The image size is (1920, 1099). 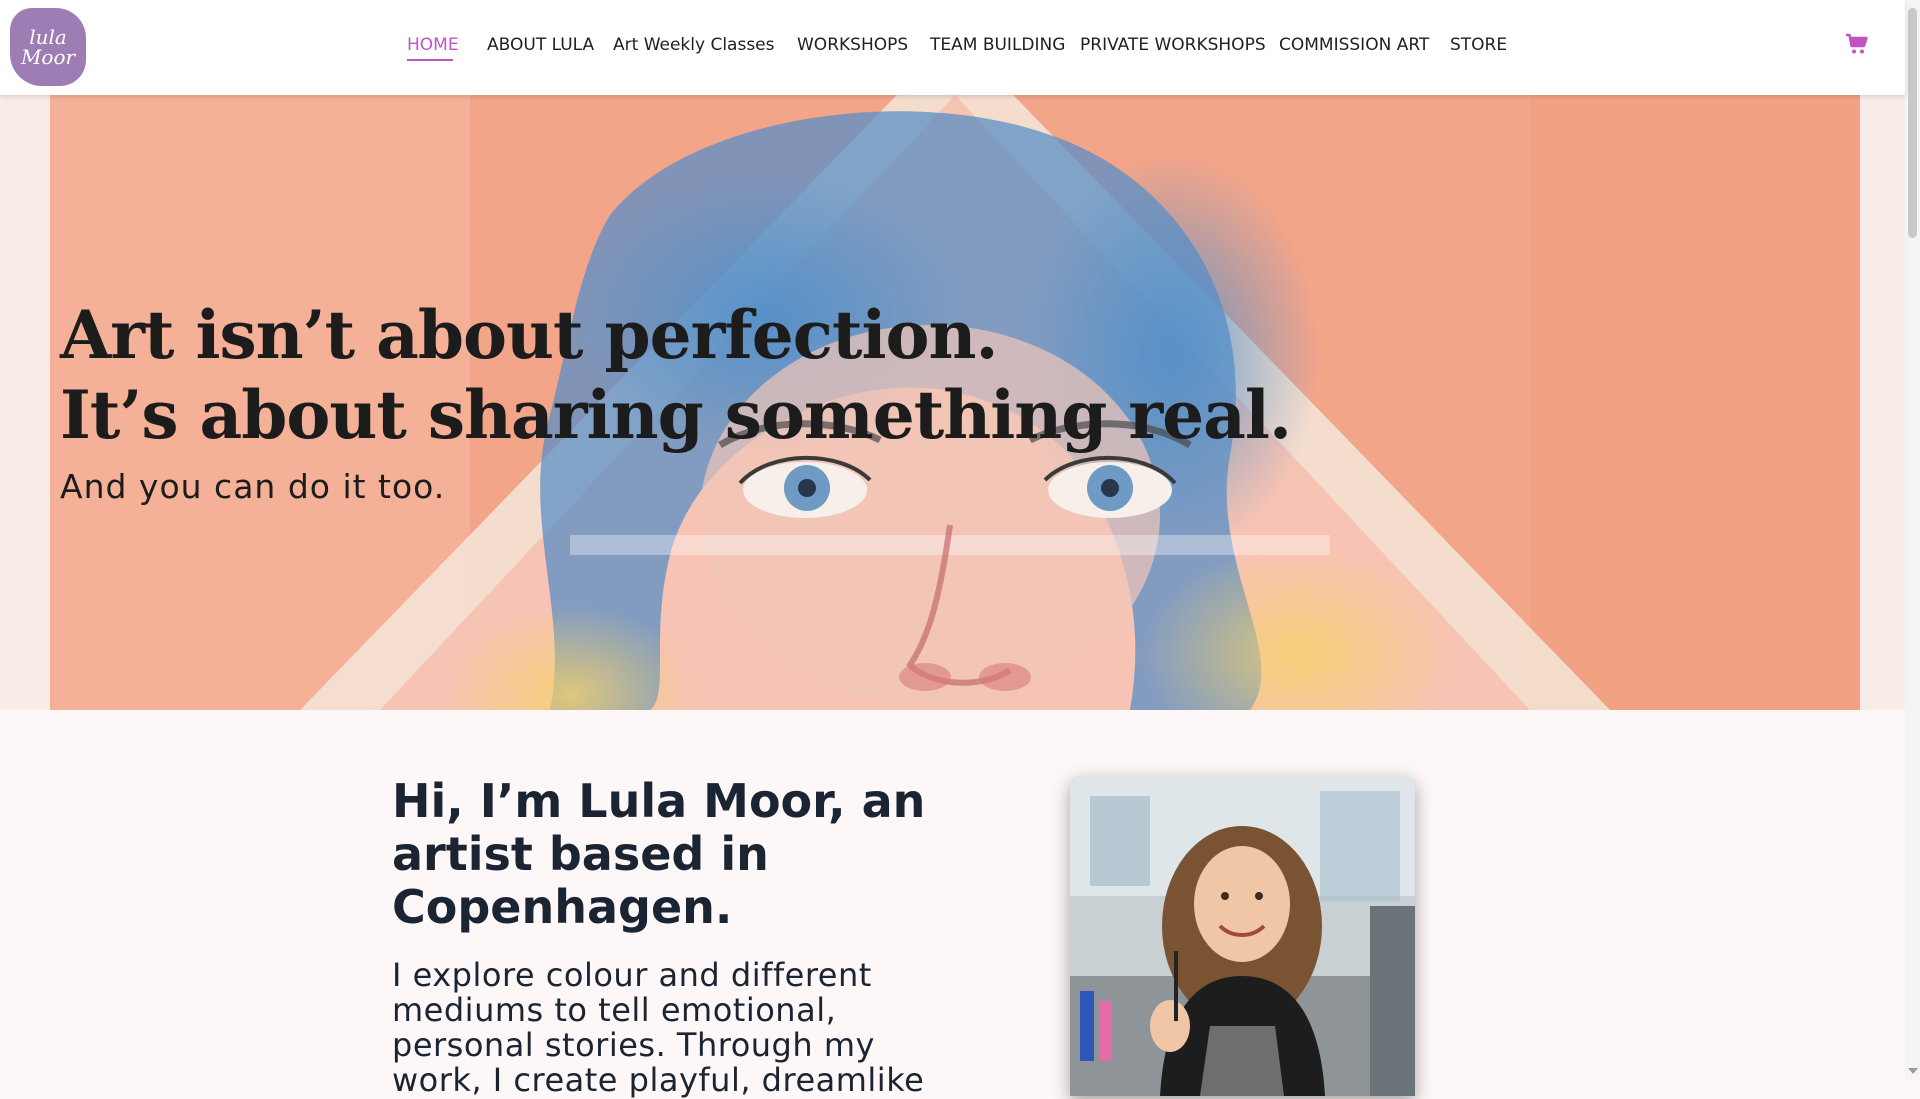 I want to click on intro-heading-line1: Hi, I’m Lula Moor, an, so click(x=659, y=801).